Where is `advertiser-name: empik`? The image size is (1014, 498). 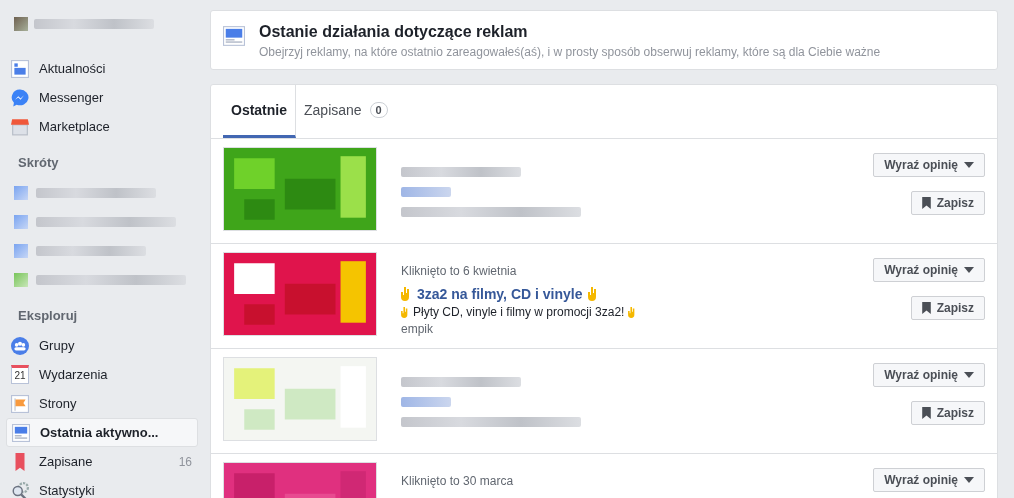 advertiser-name: empik is located at coordinates (417, 329).